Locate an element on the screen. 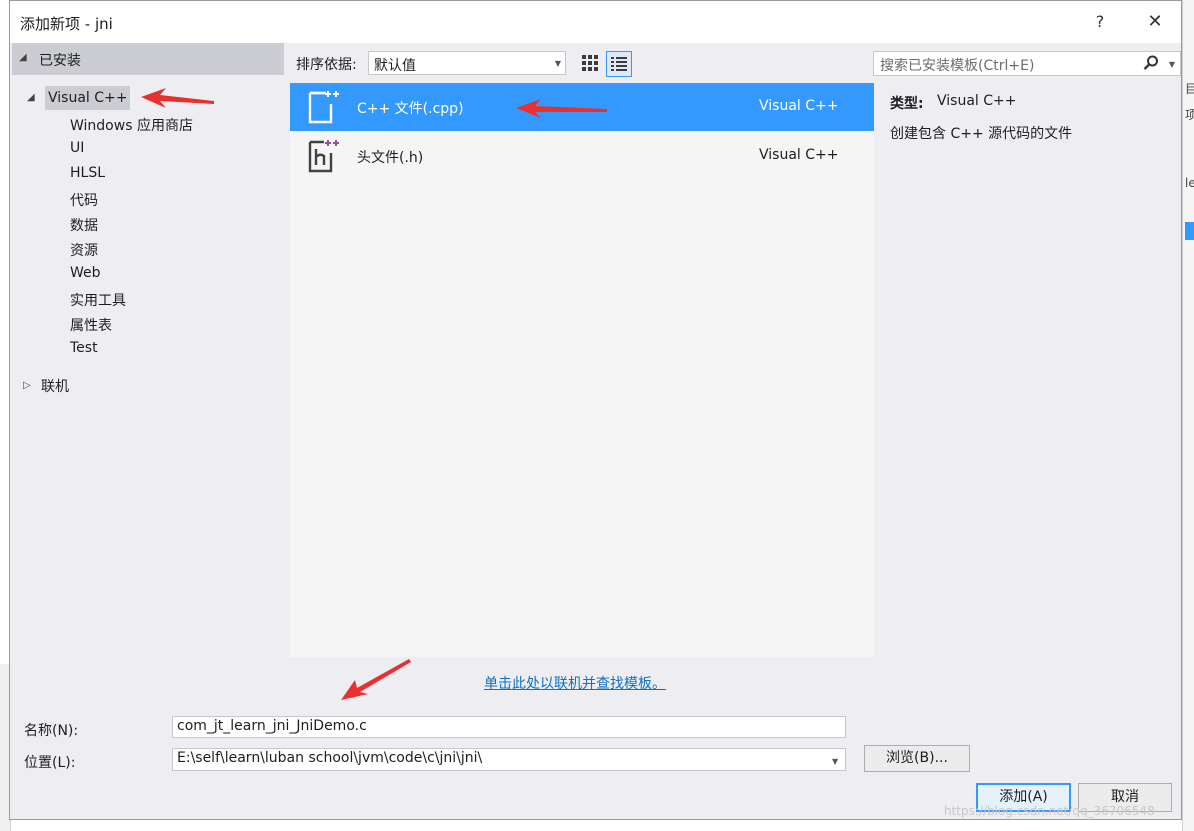 The height and width of the screenshot is (831, 1194). template-details: 类型: Visual C++ 创建包含 C++ 源代码的文件 is located at coordinates (1025, 183).